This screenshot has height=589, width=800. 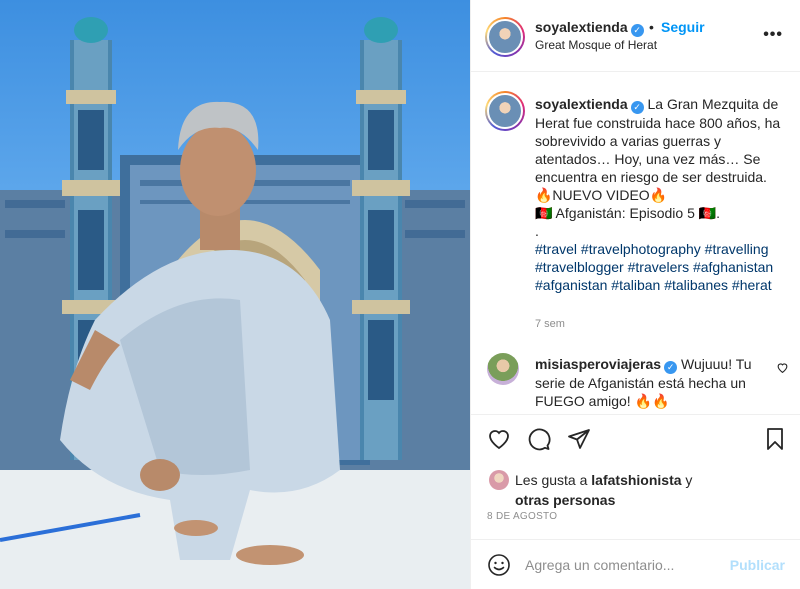 What do you see at coordinates (550, 324) in the screenshot?
I see `caption-timestamp: 7 sem` at bounding box center [550, 324].